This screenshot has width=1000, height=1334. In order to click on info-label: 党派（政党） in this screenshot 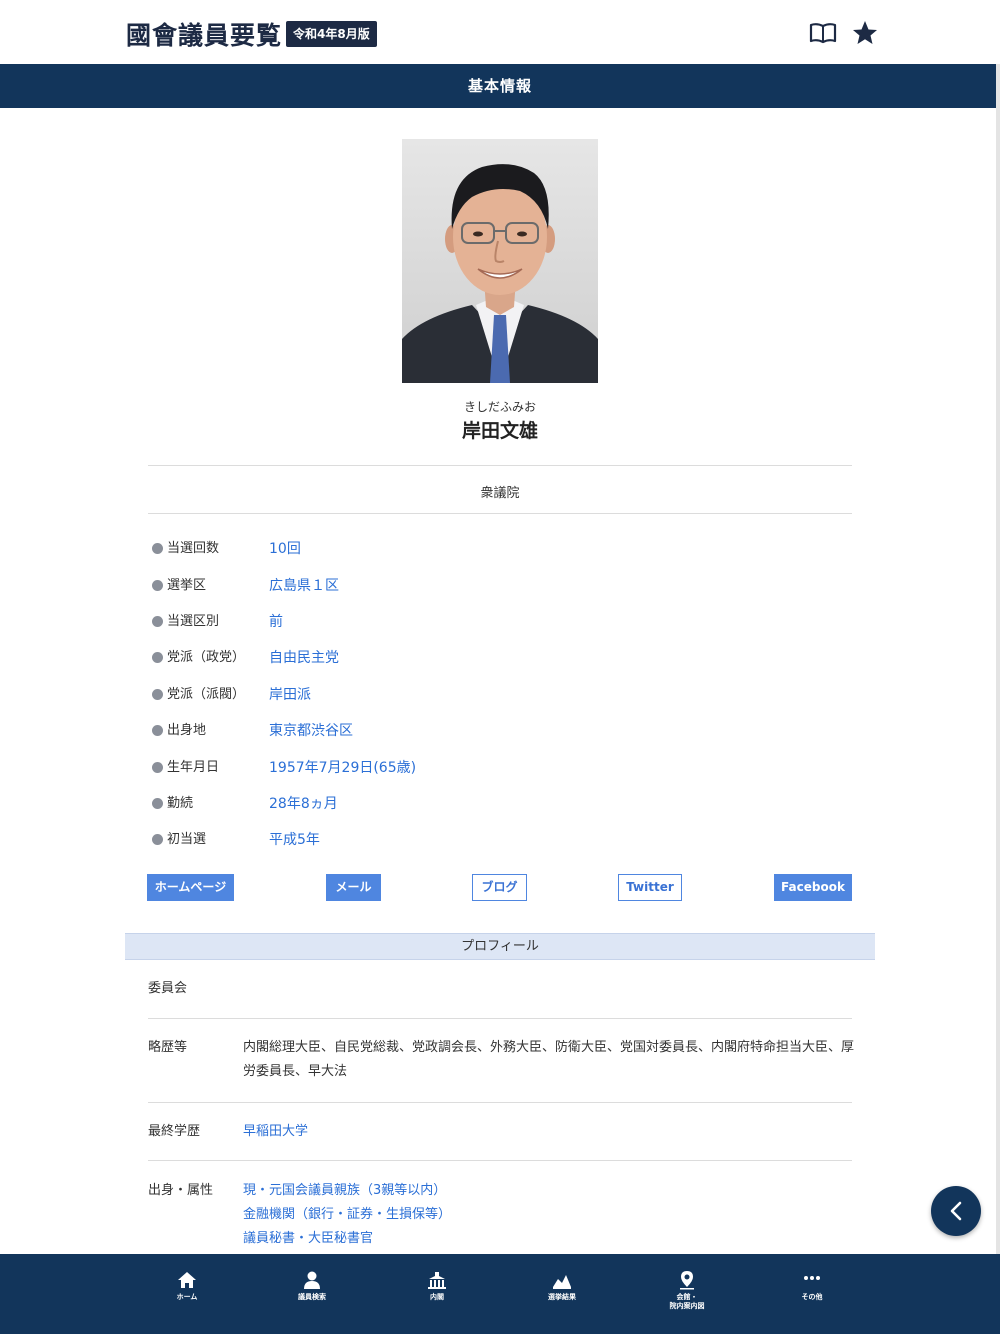, I will do `click(206, 657)`.